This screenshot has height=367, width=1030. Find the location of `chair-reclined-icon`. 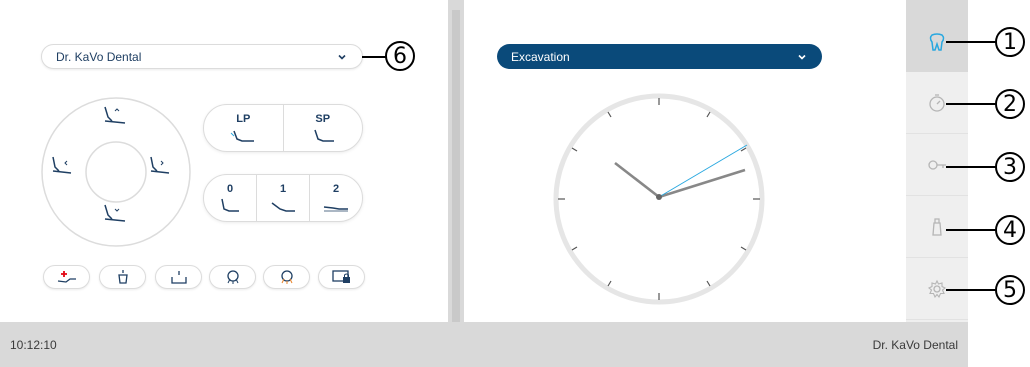

chair-reclined-icon is located at coordinates (283, 206).